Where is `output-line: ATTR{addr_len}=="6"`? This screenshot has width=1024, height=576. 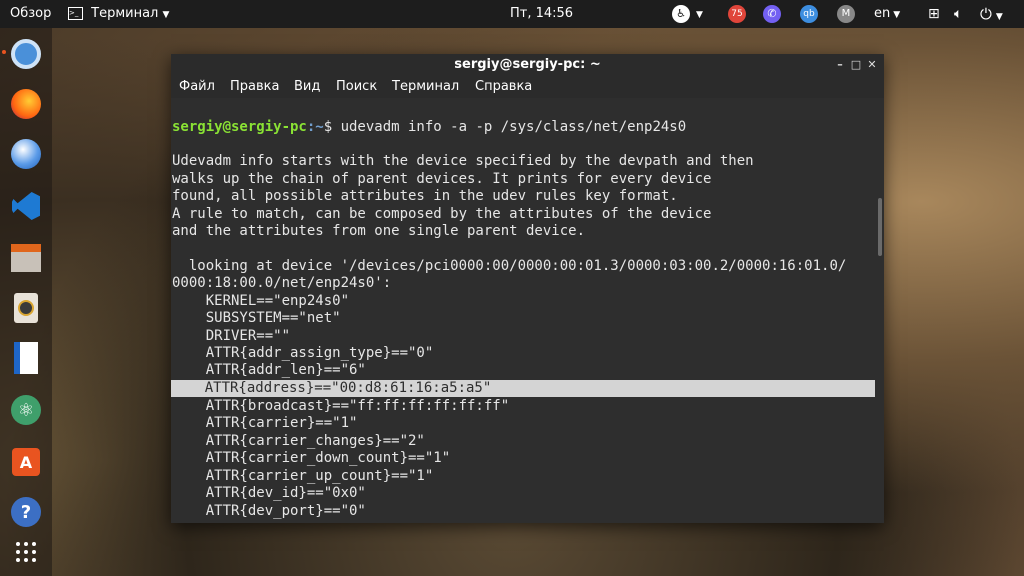 output-line: ATTR{addr_len}=="6" is located at coordinates (269, 370).